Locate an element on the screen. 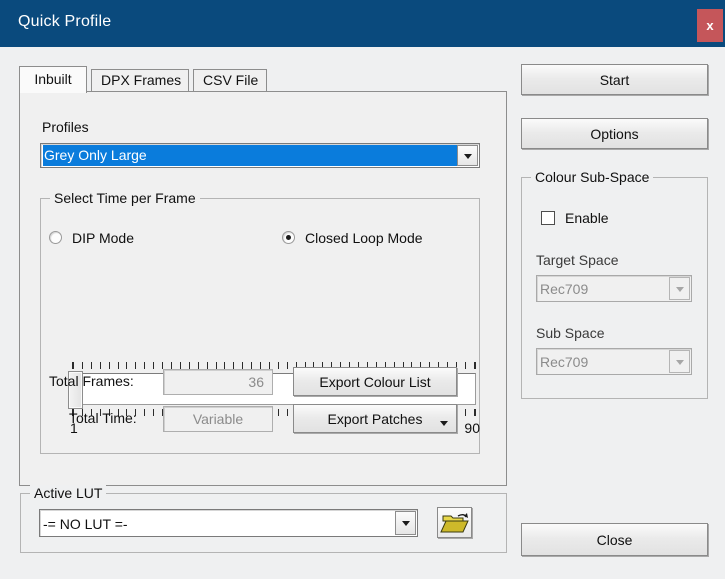 Image resolution: width=725 pixels, height=579 pixels. profiles-combobox-dropdown-button is located at coordinates (467, 155).